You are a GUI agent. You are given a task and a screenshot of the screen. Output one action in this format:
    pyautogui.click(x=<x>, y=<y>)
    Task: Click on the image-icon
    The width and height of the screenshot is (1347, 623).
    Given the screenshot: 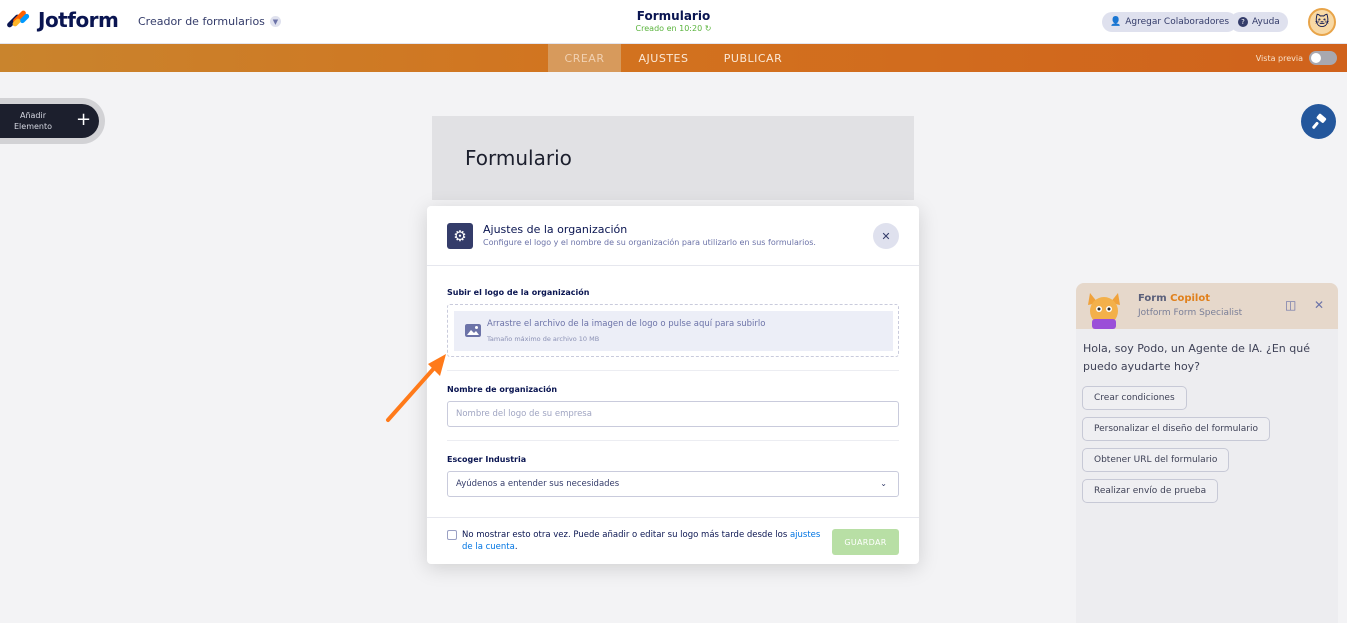 What is the action you would take?
    pyautogui.click(x=473, y=330)
    